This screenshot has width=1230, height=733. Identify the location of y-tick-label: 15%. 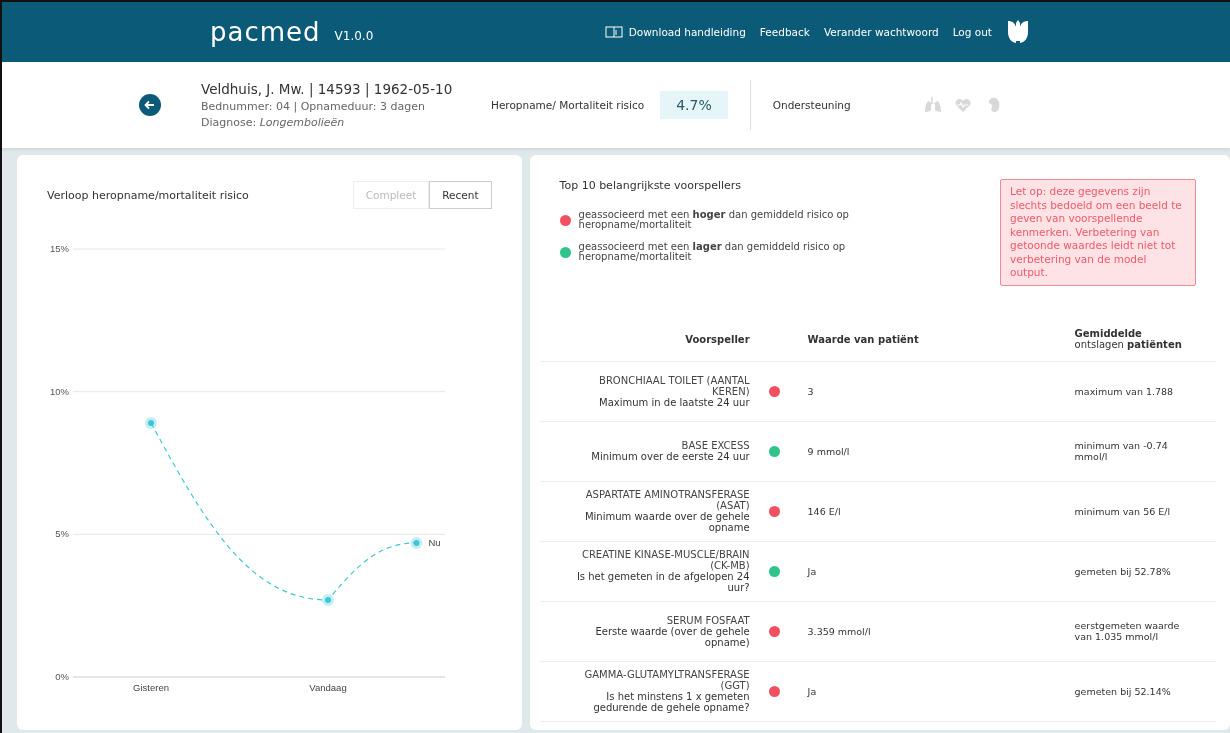
(59, 248).